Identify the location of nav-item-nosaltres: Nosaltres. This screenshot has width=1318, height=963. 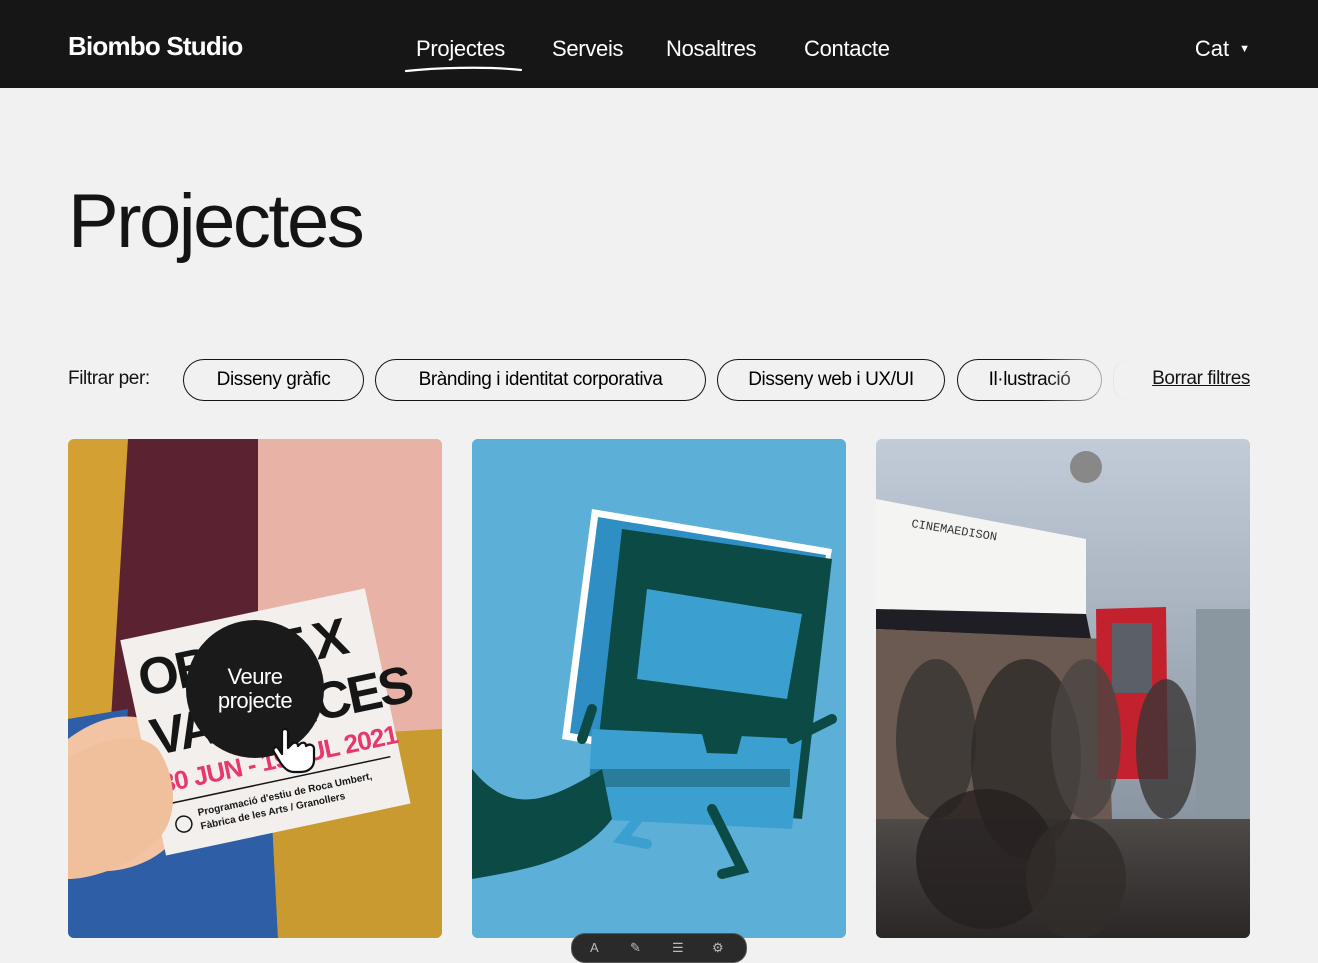
(711, 49).